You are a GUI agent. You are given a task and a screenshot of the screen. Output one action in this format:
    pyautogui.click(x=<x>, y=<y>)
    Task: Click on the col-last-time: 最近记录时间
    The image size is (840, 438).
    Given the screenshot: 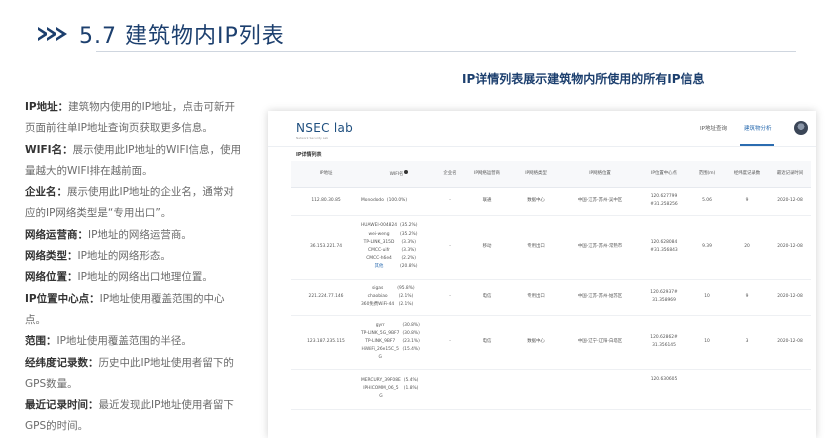 What is the action you would take?
    pyautogui.click(x=790, y=174)
    